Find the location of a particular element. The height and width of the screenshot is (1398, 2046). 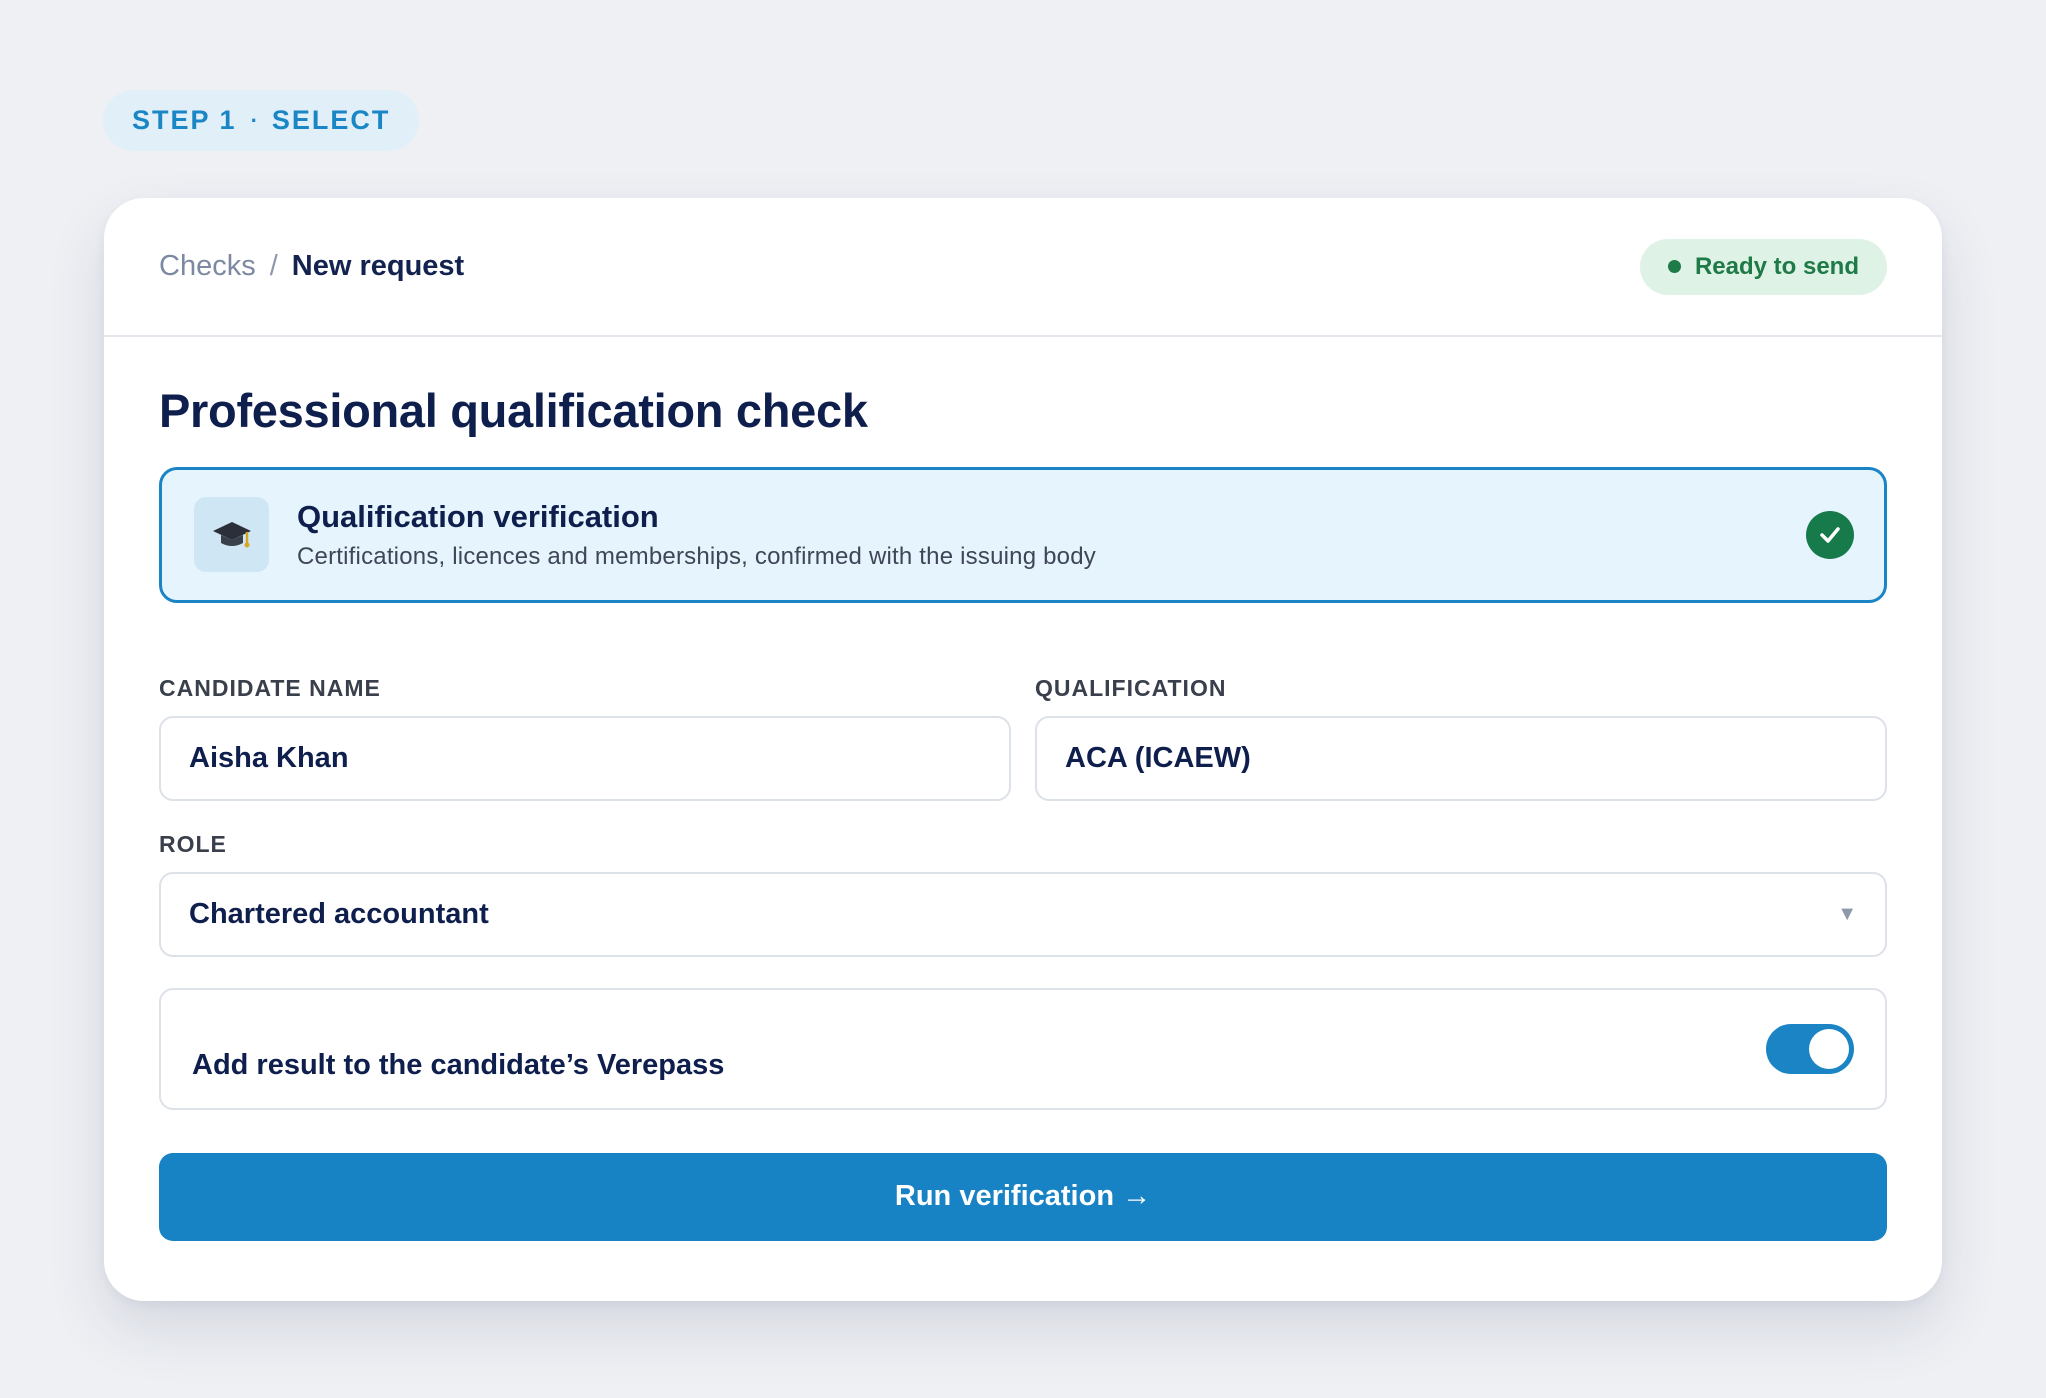

toggle-knob is located at coordinates (1829, 1048).